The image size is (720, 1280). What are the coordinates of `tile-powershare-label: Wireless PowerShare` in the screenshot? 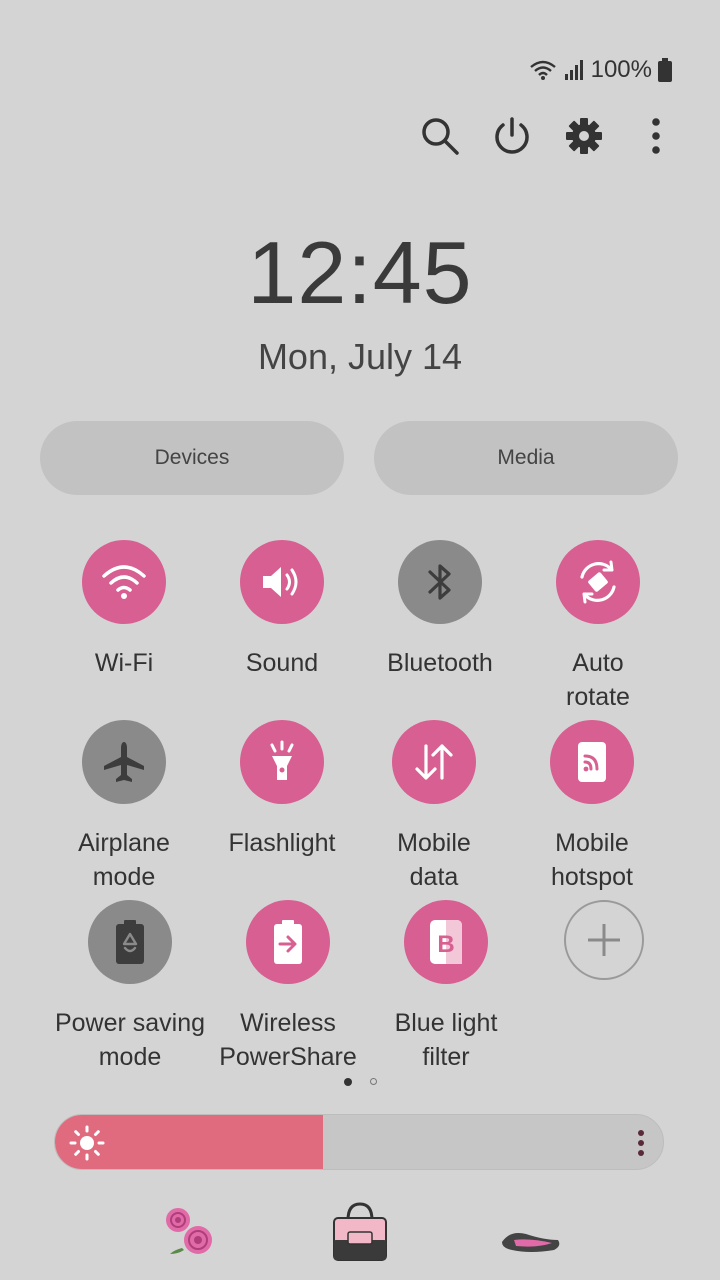 It's located at (288, 1040).